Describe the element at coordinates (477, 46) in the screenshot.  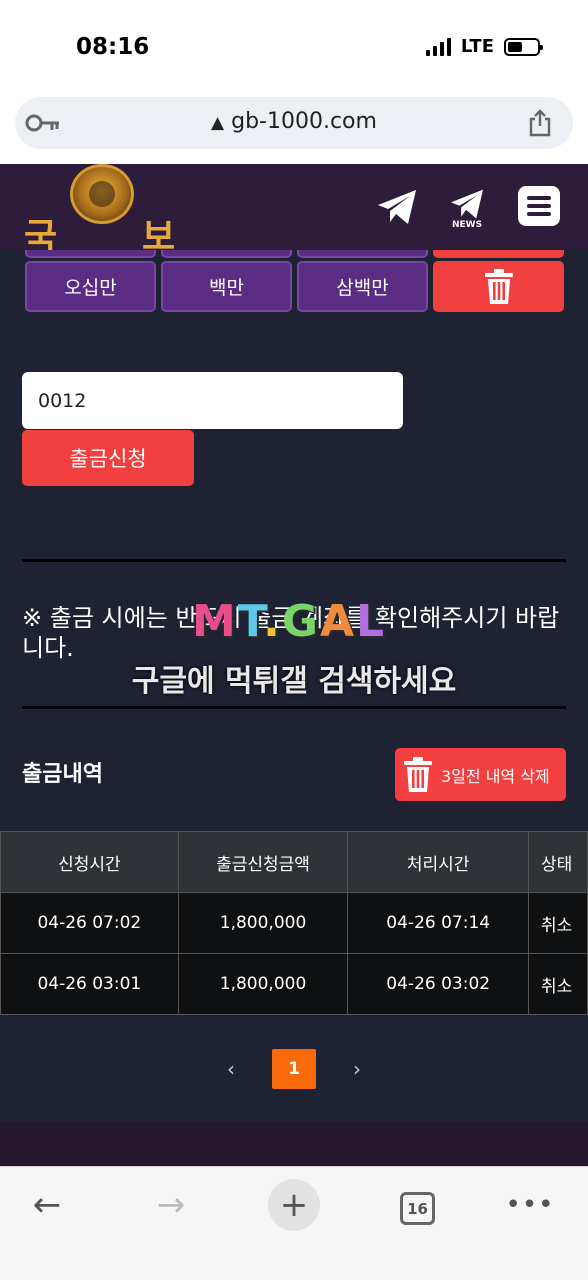
I see `network-label: LTE` at that location.